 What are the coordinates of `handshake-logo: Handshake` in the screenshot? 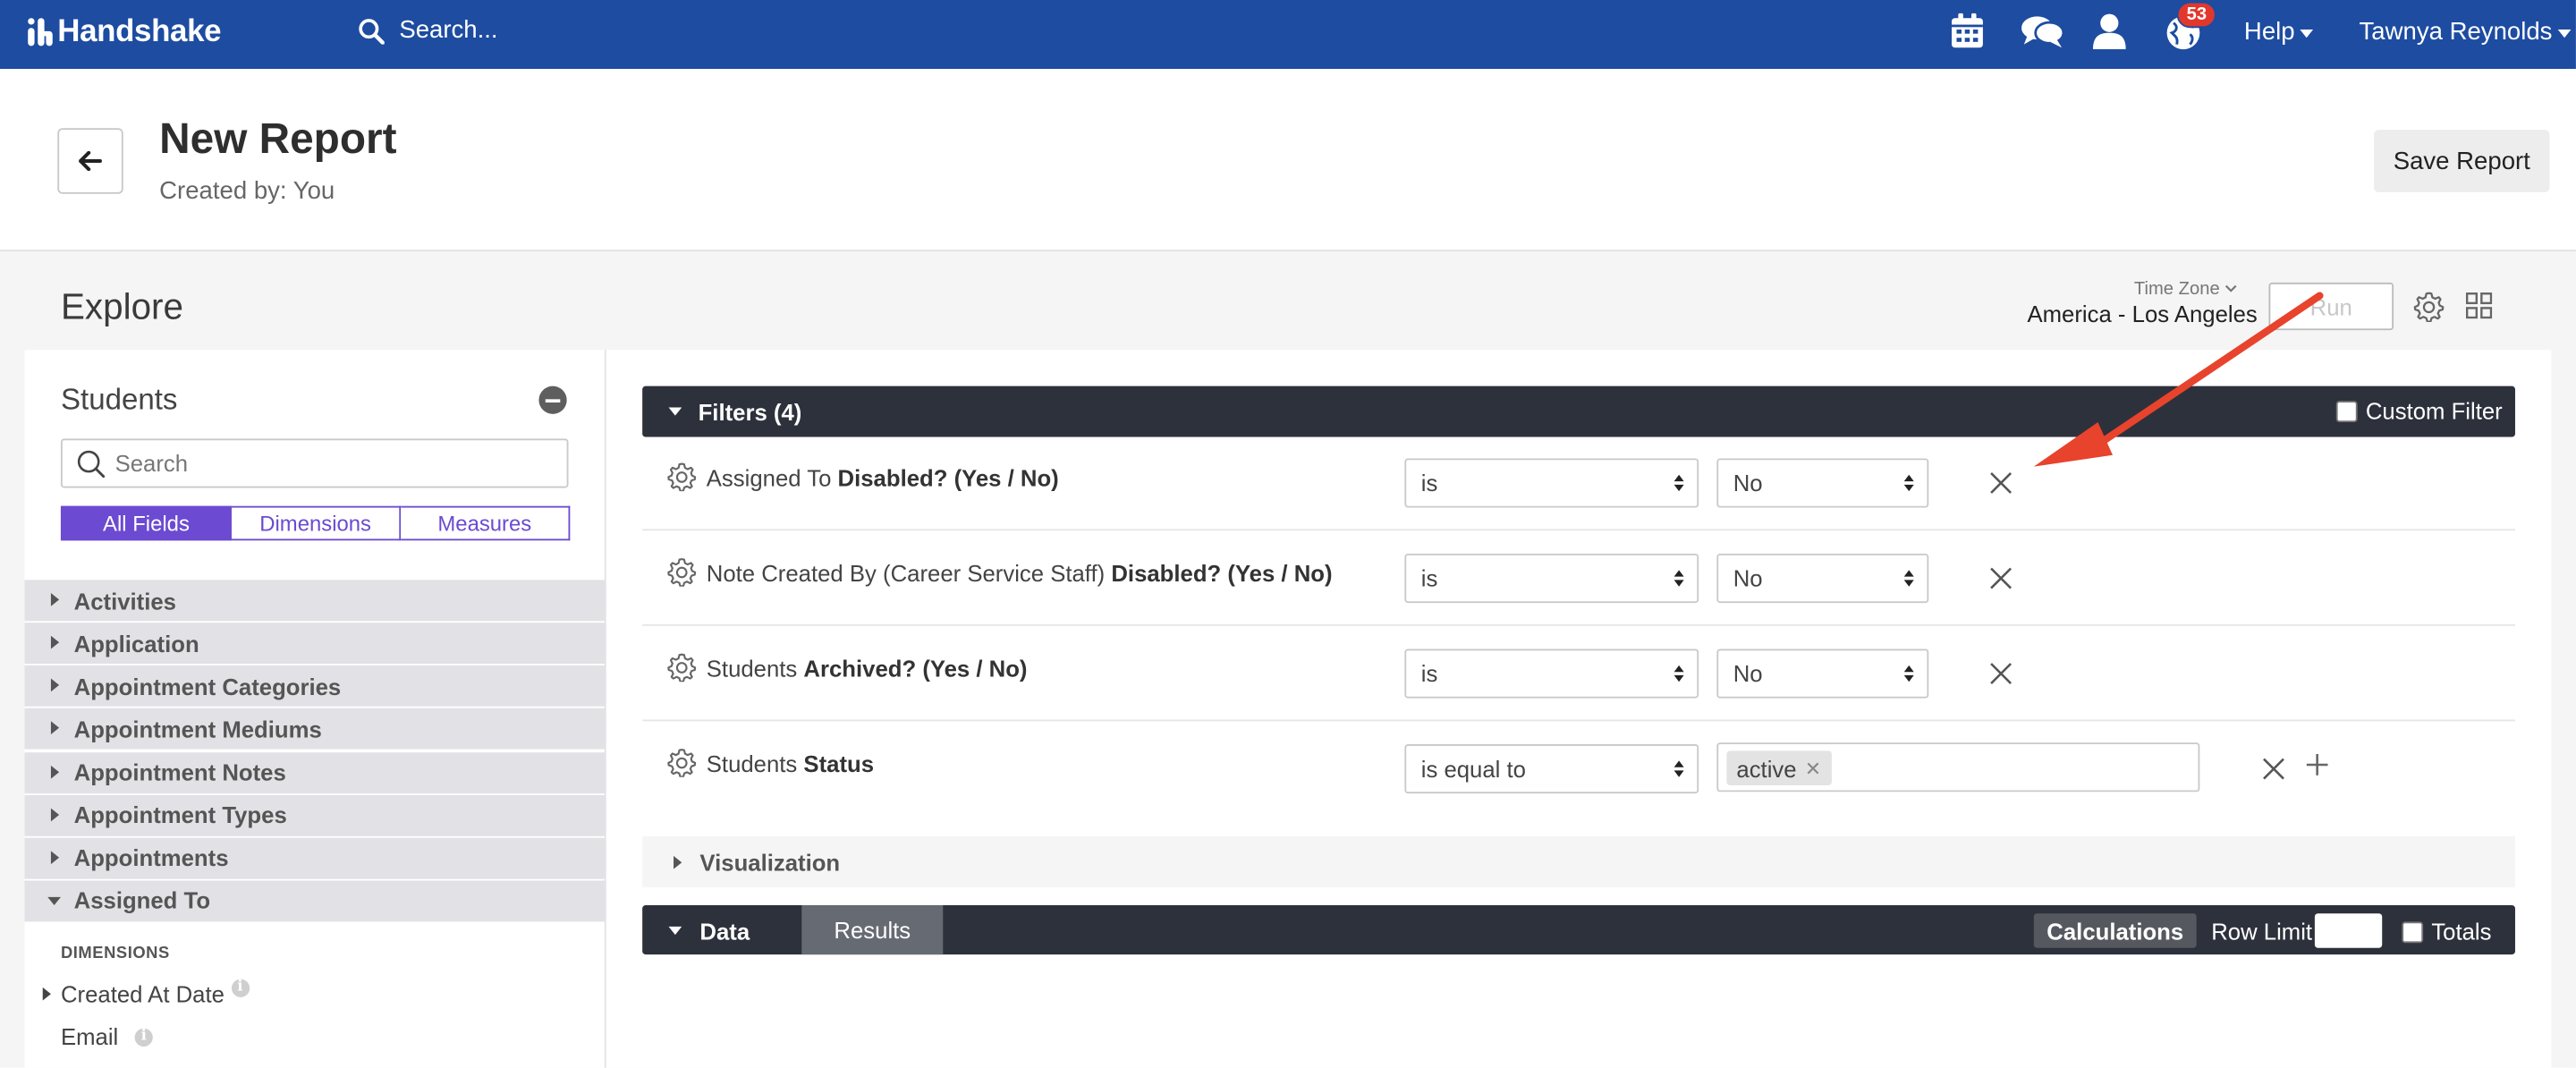 It's located at (124, 32).